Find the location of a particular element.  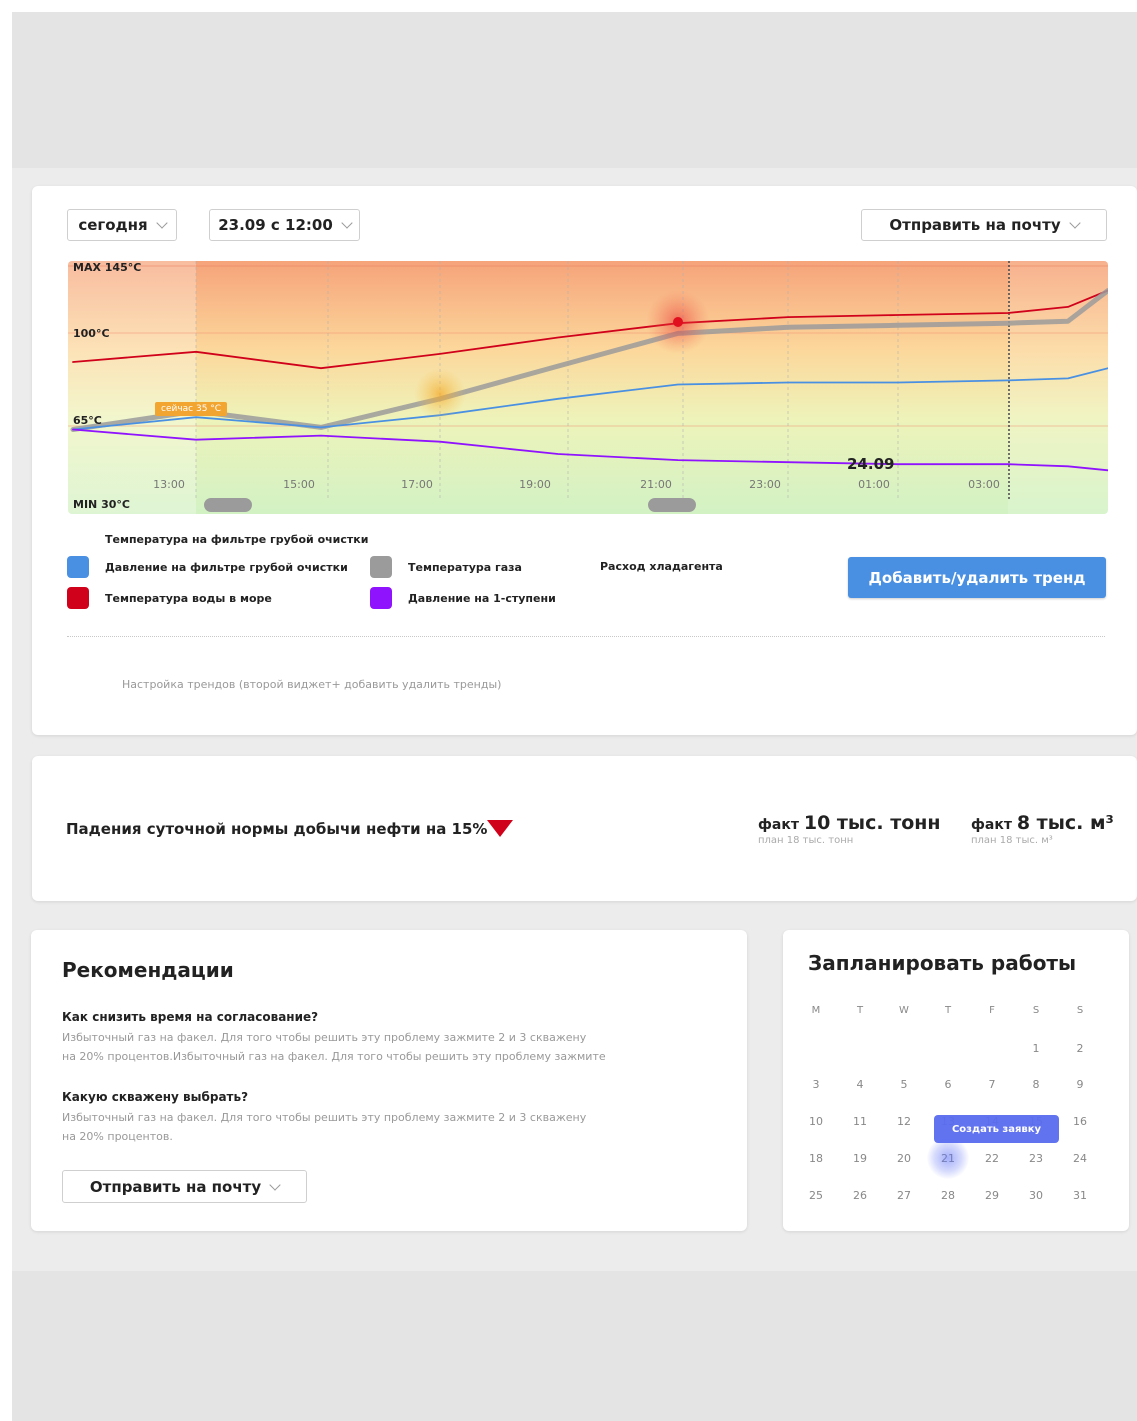

x-tick: 13:00 is located at coordinates (169, 484).